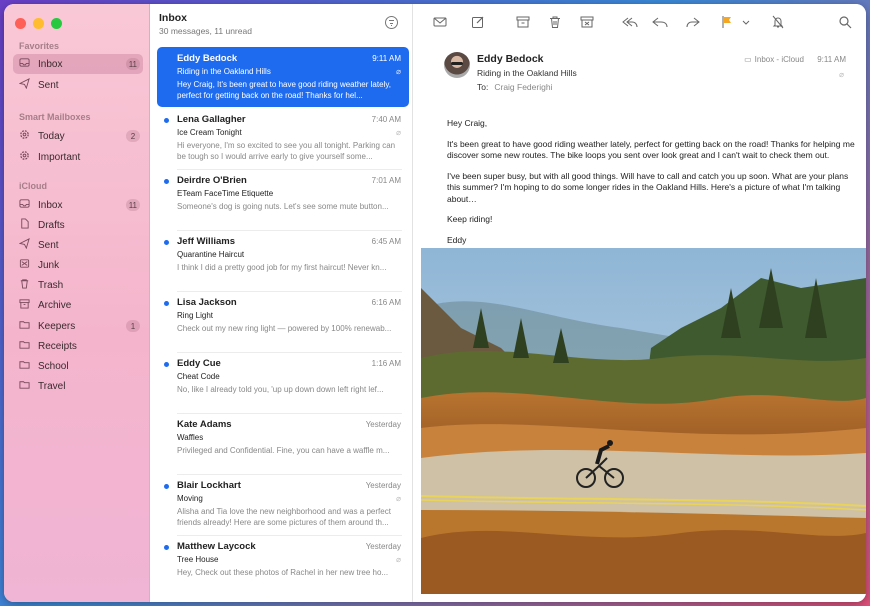  I want to click on flag-icon, so click(727, 22).